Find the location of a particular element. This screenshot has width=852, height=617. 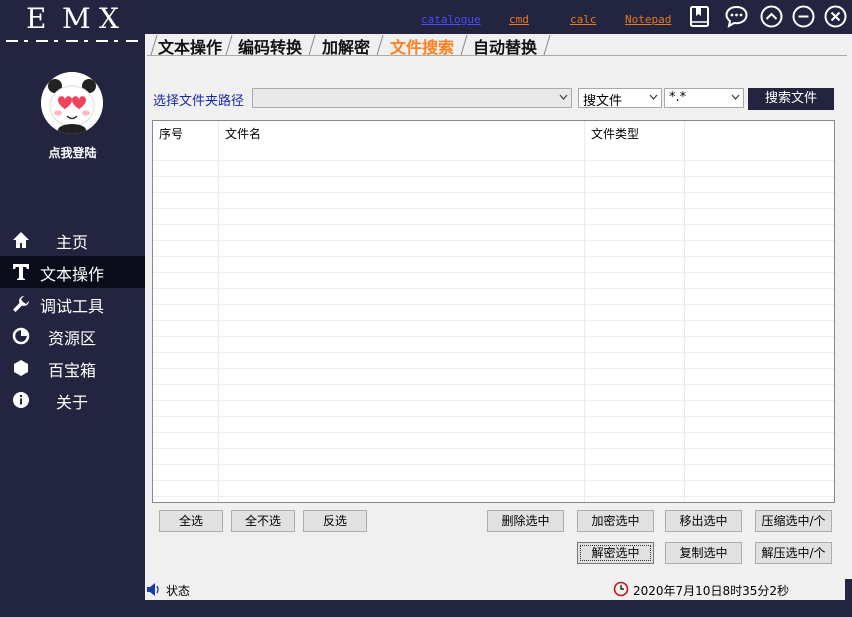

panda-avatar-icon is located at coordinates (72, 103).